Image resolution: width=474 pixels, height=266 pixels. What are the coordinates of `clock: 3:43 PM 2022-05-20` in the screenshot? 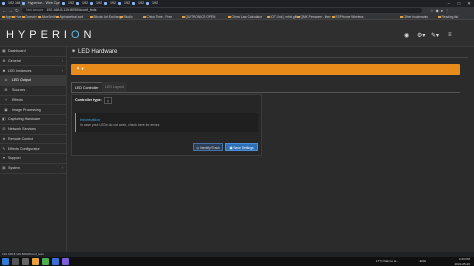 It's located at (455, 261).